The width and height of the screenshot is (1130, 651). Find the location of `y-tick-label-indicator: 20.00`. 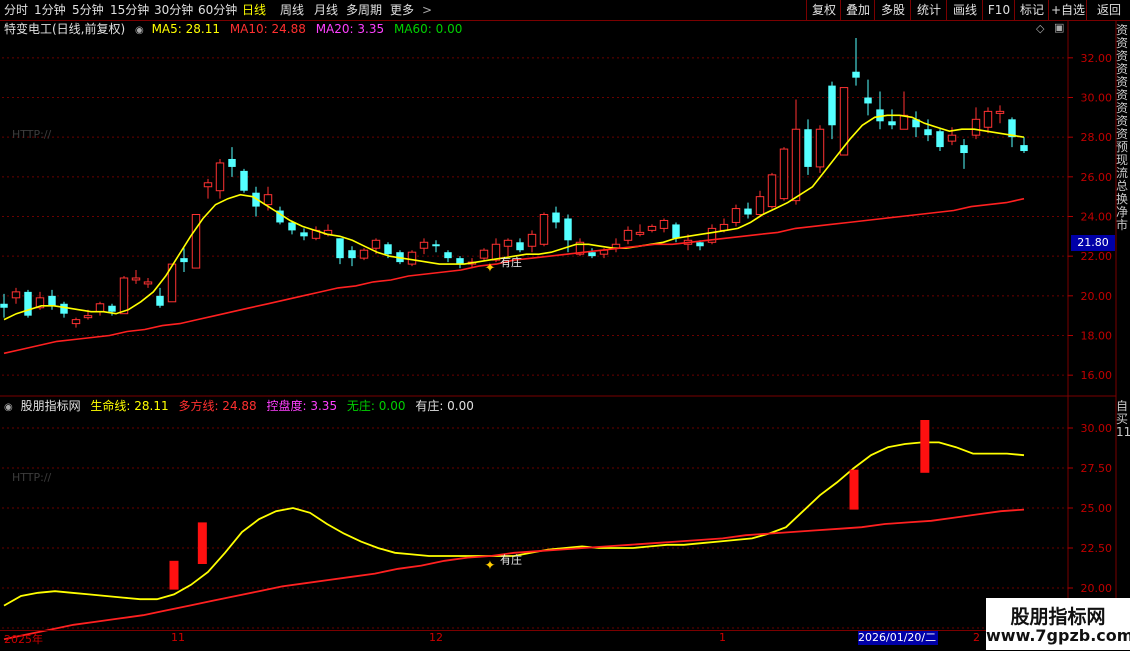

y-tick-label-indicator: 20.00 is located at coordinates (1097, 588).